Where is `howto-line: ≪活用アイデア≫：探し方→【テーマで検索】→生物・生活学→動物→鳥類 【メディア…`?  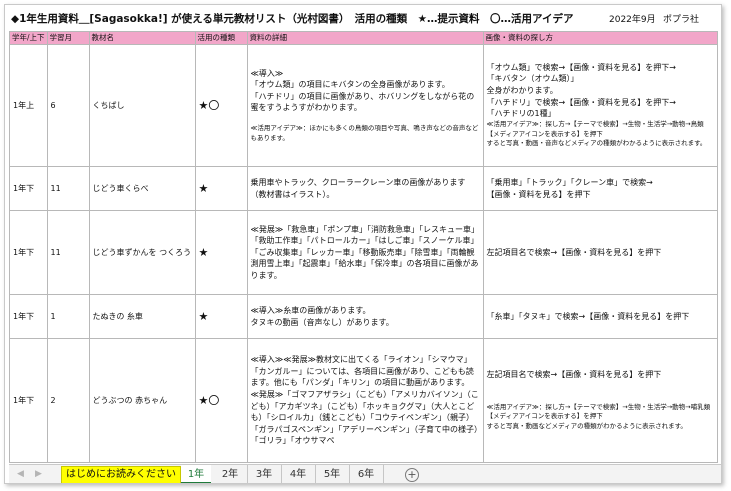 howto-line: ≪活用アイデア≫：探し方→【テーマで検索】→生物・生活学→動物→鳥類 【メディア… is located at coordinates (598, 128).